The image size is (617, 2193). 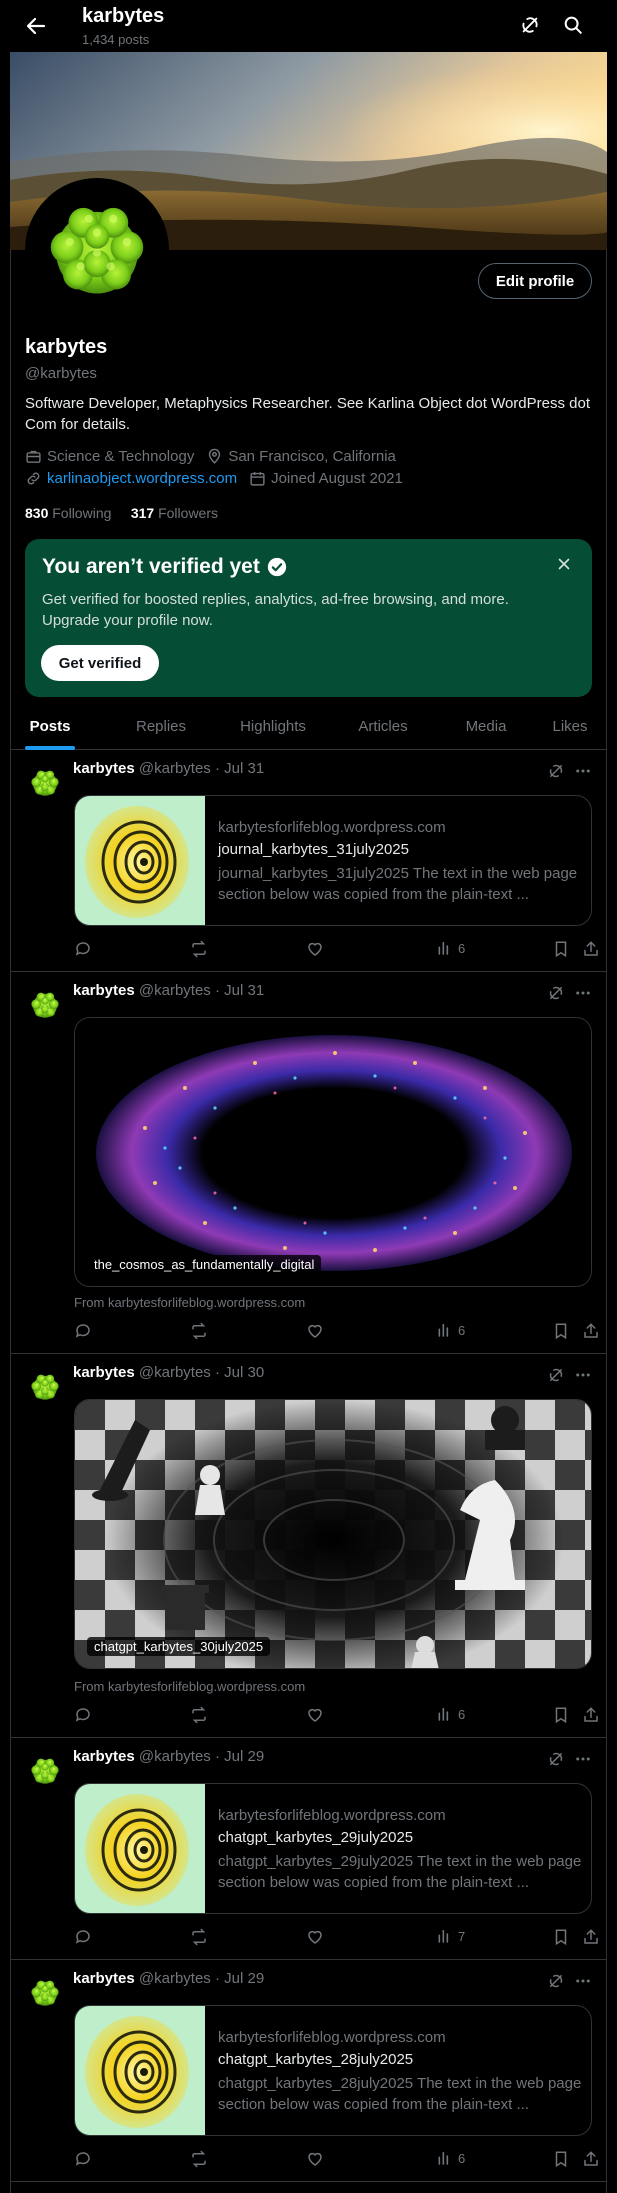 I want to click on tab-articles: Articles, so click(x=383, y=726).